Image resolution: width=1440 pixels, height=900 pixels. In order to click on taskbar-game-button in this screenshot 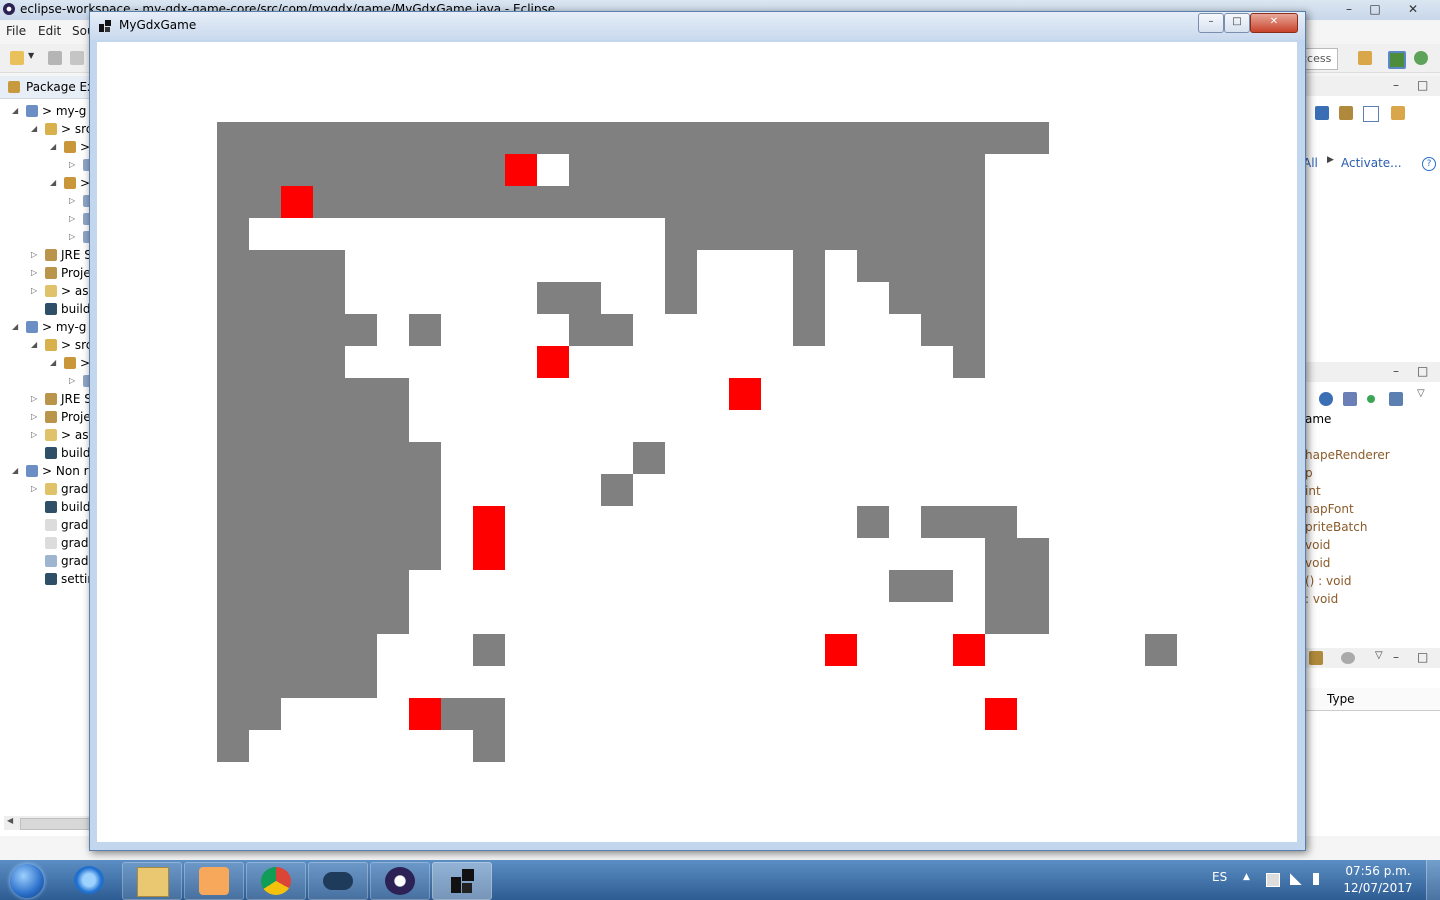, I will do `click(338, 881)`.